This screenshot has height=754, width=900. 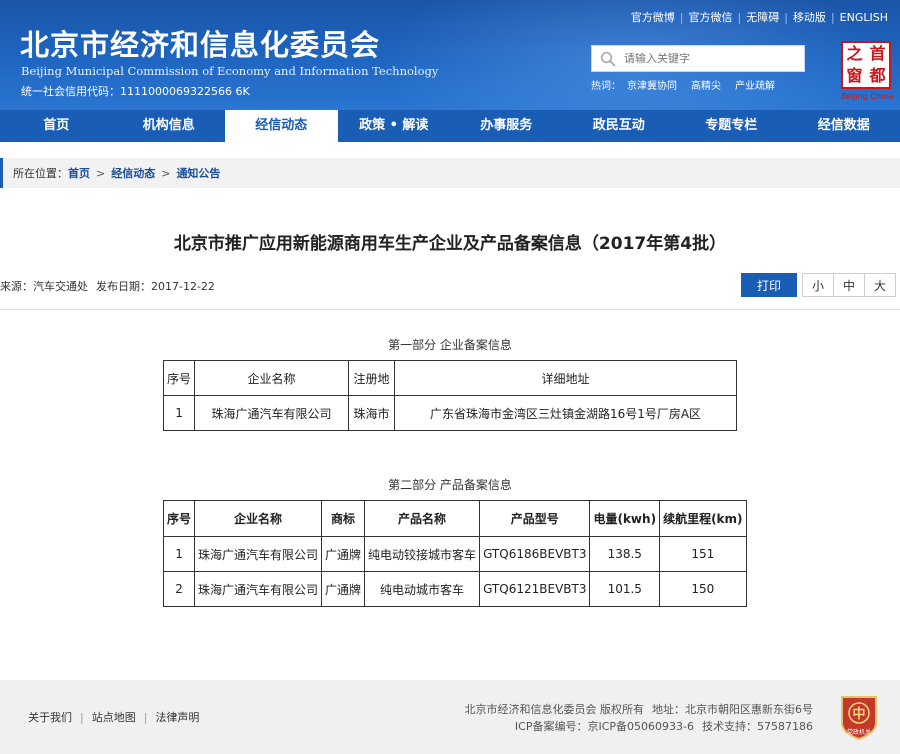 I want to click on stamp-box: 之 首 窗 都, so click(x=866, y=65).